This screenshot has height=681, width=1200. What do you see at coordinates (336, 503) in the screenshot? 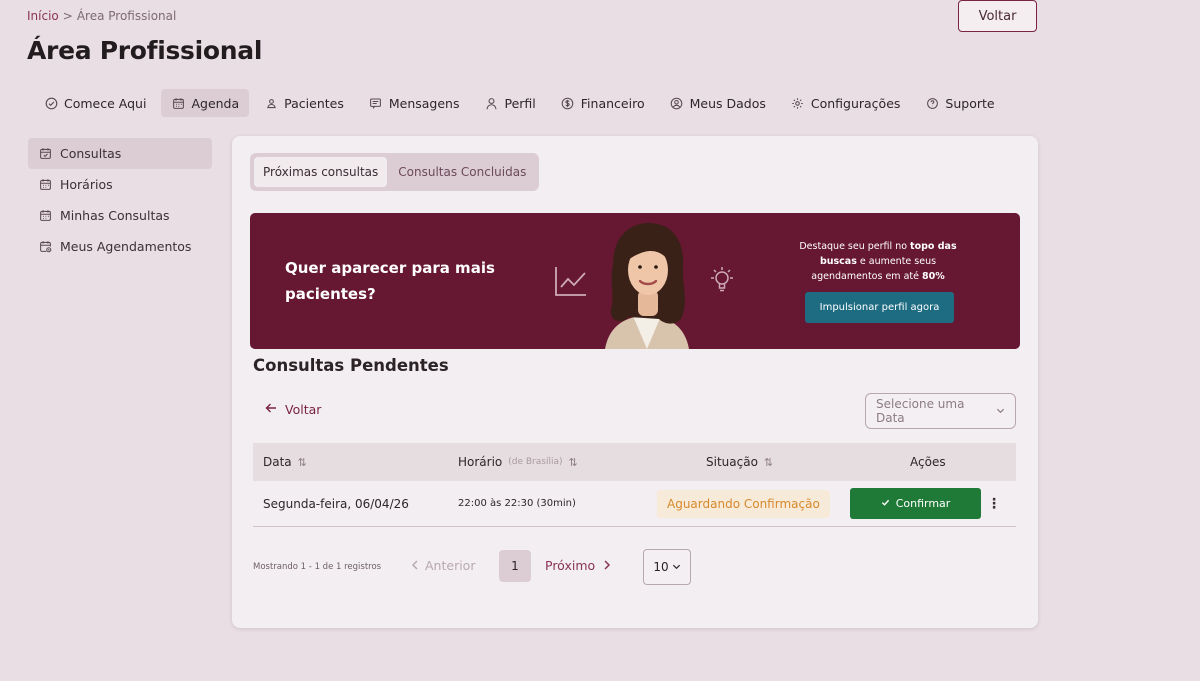
I see `cell-data: Segunda-feira, 06/04/26` at bounding box center [336, 503].